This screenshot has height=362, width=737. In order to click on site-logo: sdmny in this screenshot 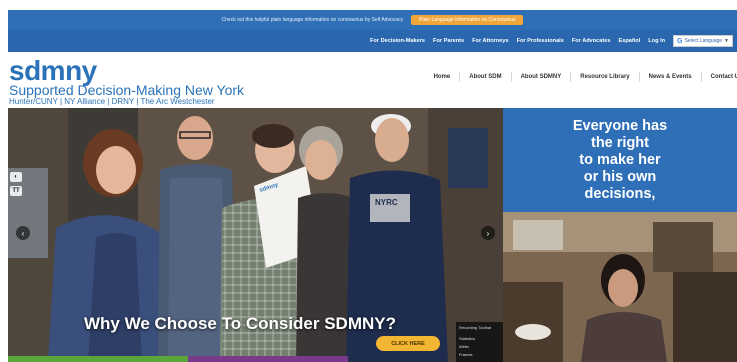, I will do `click(53, 71)`.